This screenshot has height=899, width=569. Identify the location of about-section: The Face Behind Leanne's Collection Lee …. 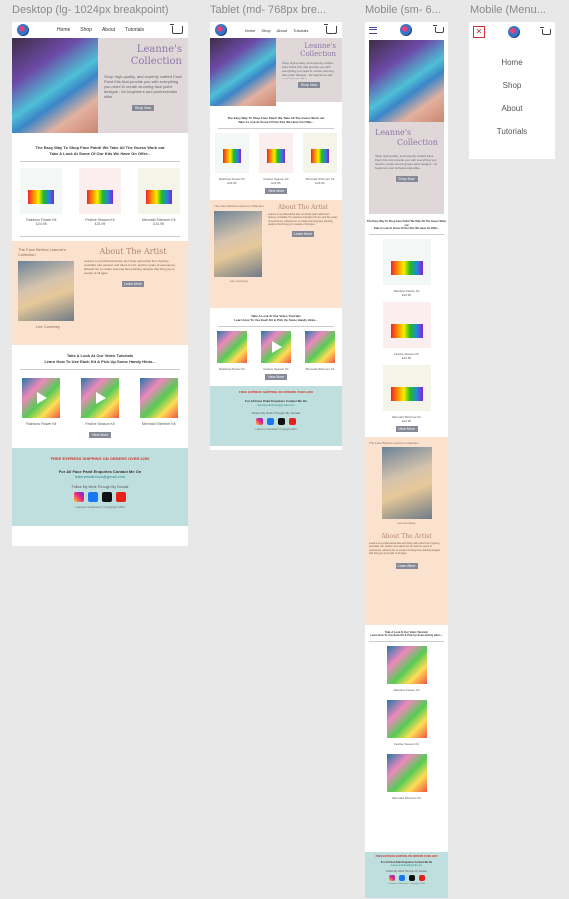
(100, 293).